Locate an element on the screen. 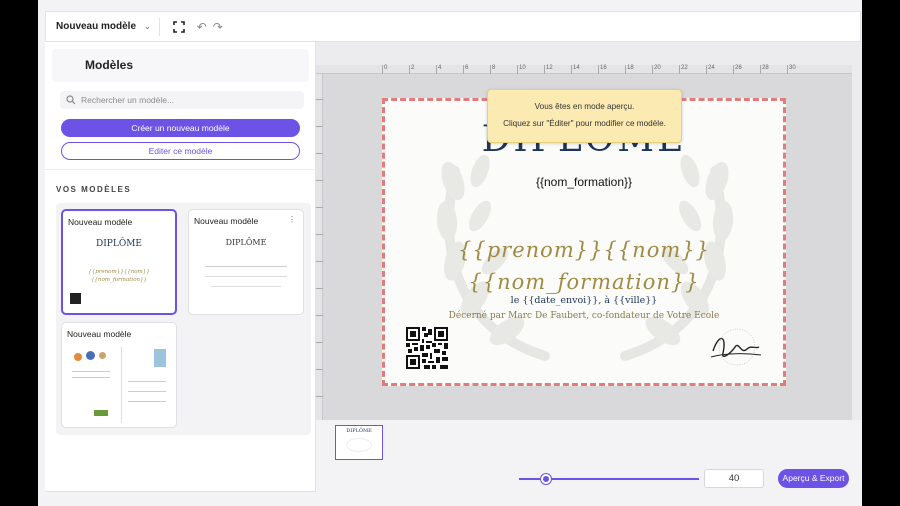 The width and height of the screenshot is (900, 506). redo-icon: ↷ is located at coordinates (218, 27).